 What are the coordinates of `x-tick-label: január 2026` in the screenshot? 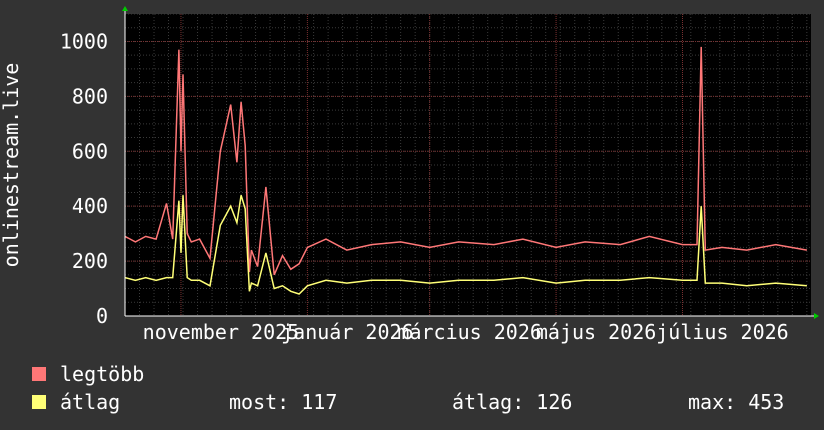 It's located at (347, 332).